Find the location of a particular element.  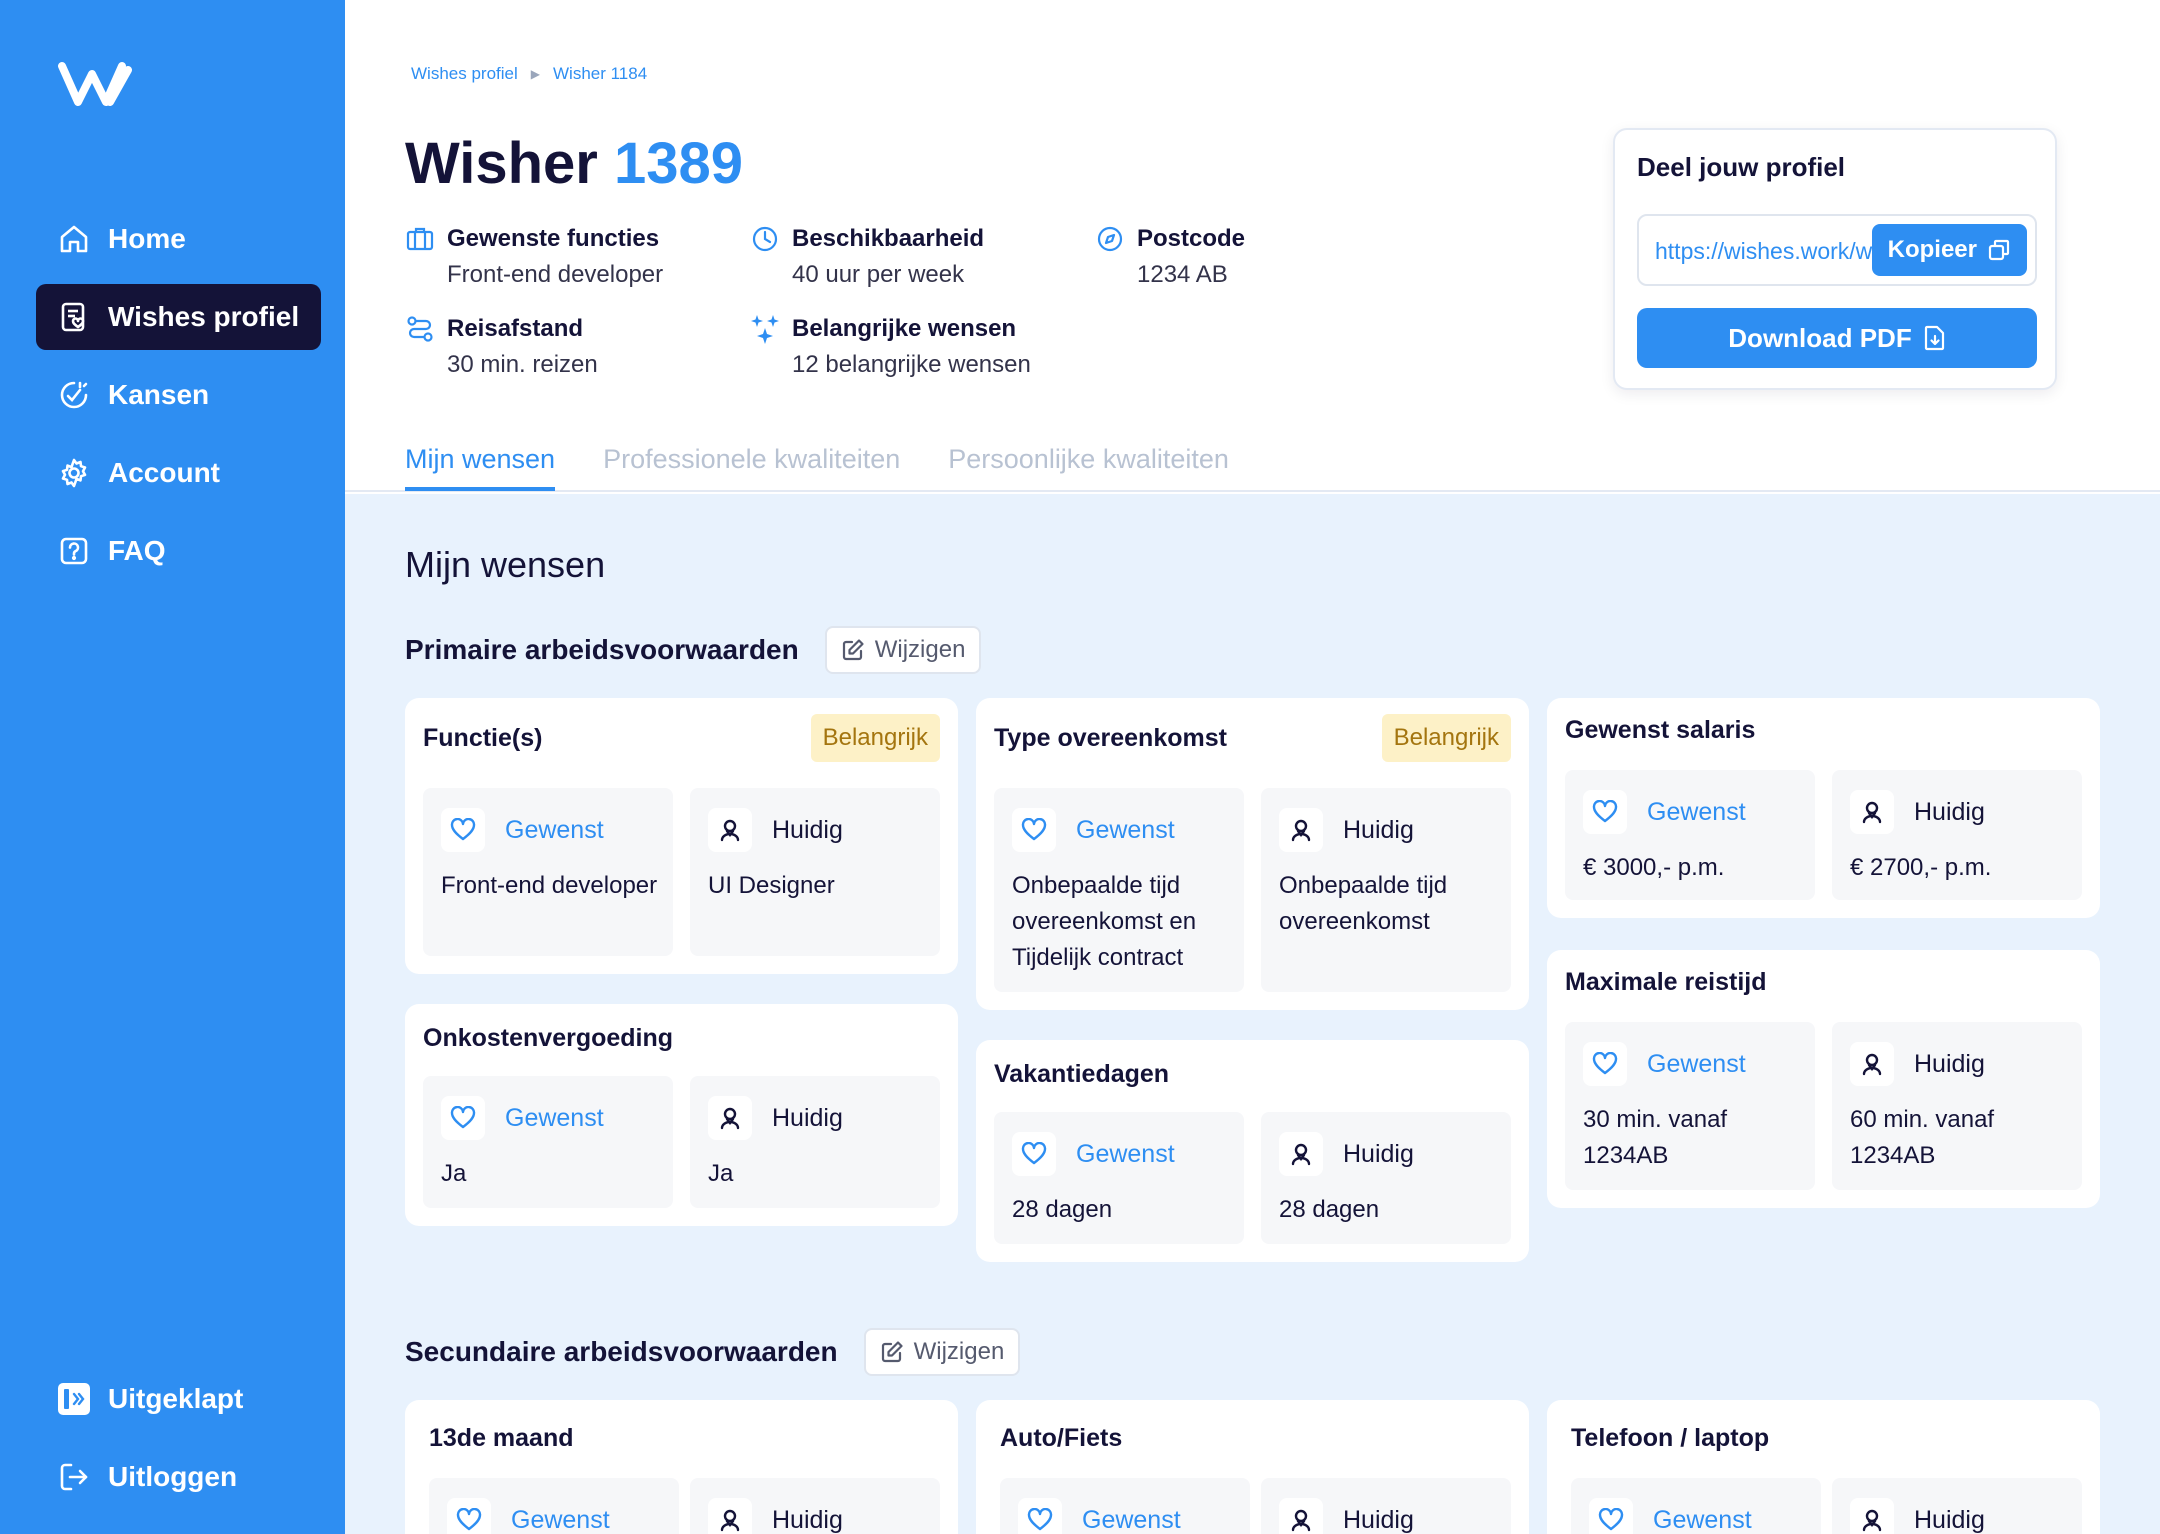

page-title: Wisher 1389 is located at coordinates (574, 163).